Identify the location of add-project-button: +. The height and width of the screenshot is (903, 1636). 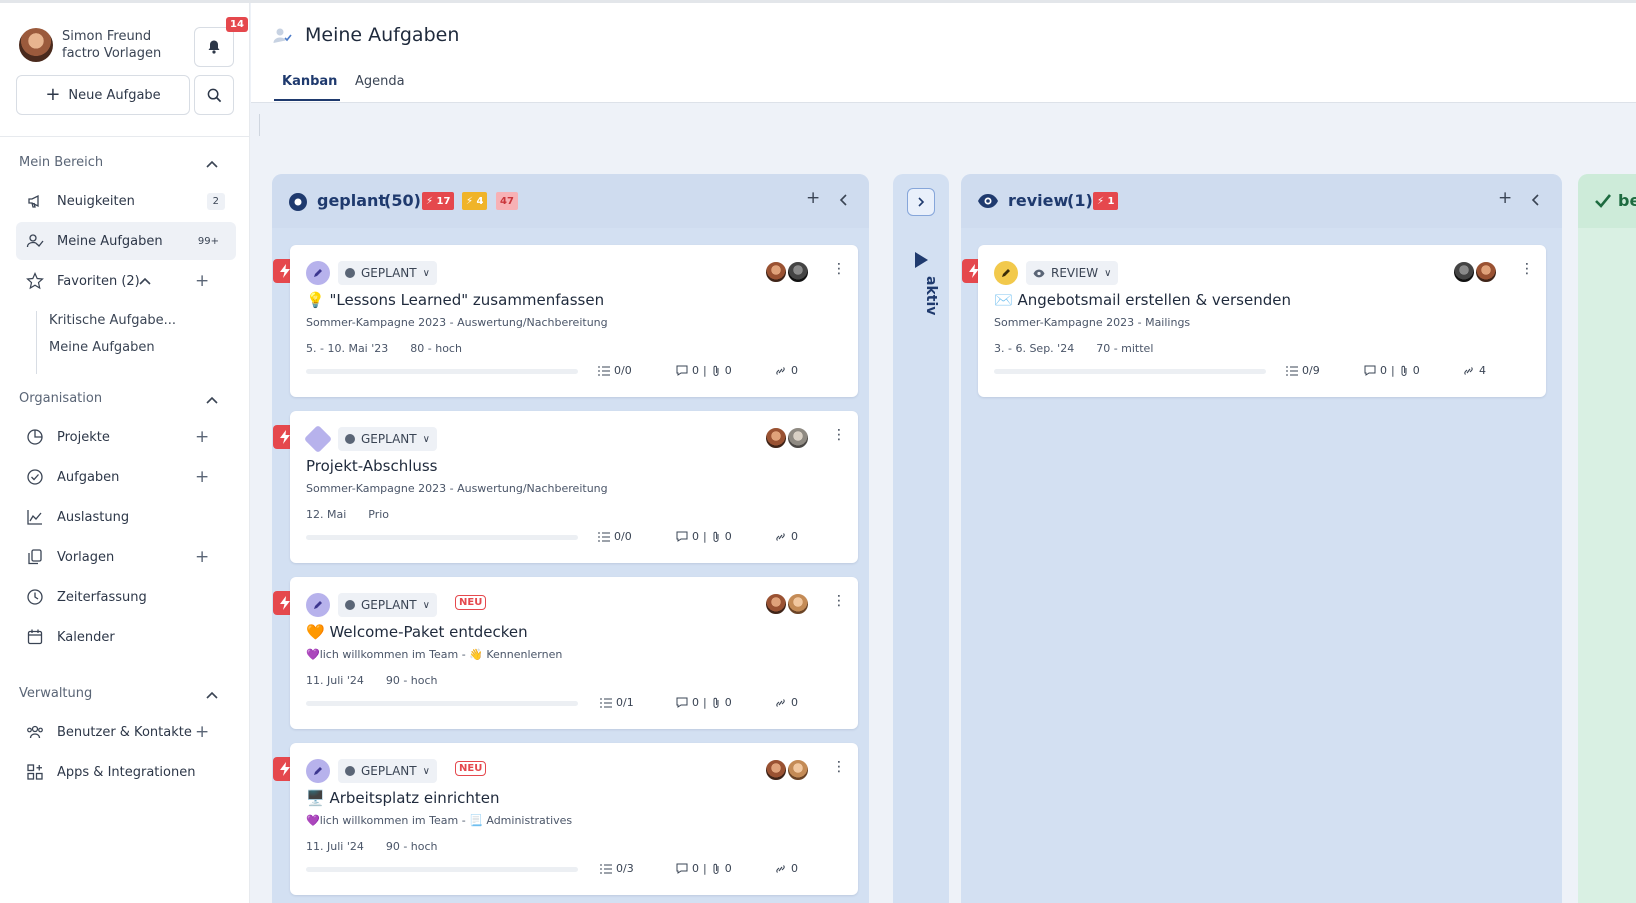
(202, 437).